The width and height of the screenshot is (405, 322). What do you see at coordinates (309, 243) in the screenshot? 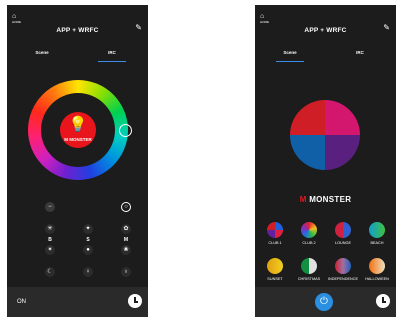
I see `scene-club2-label: CLUB 2` at bounding box center [309, 243].